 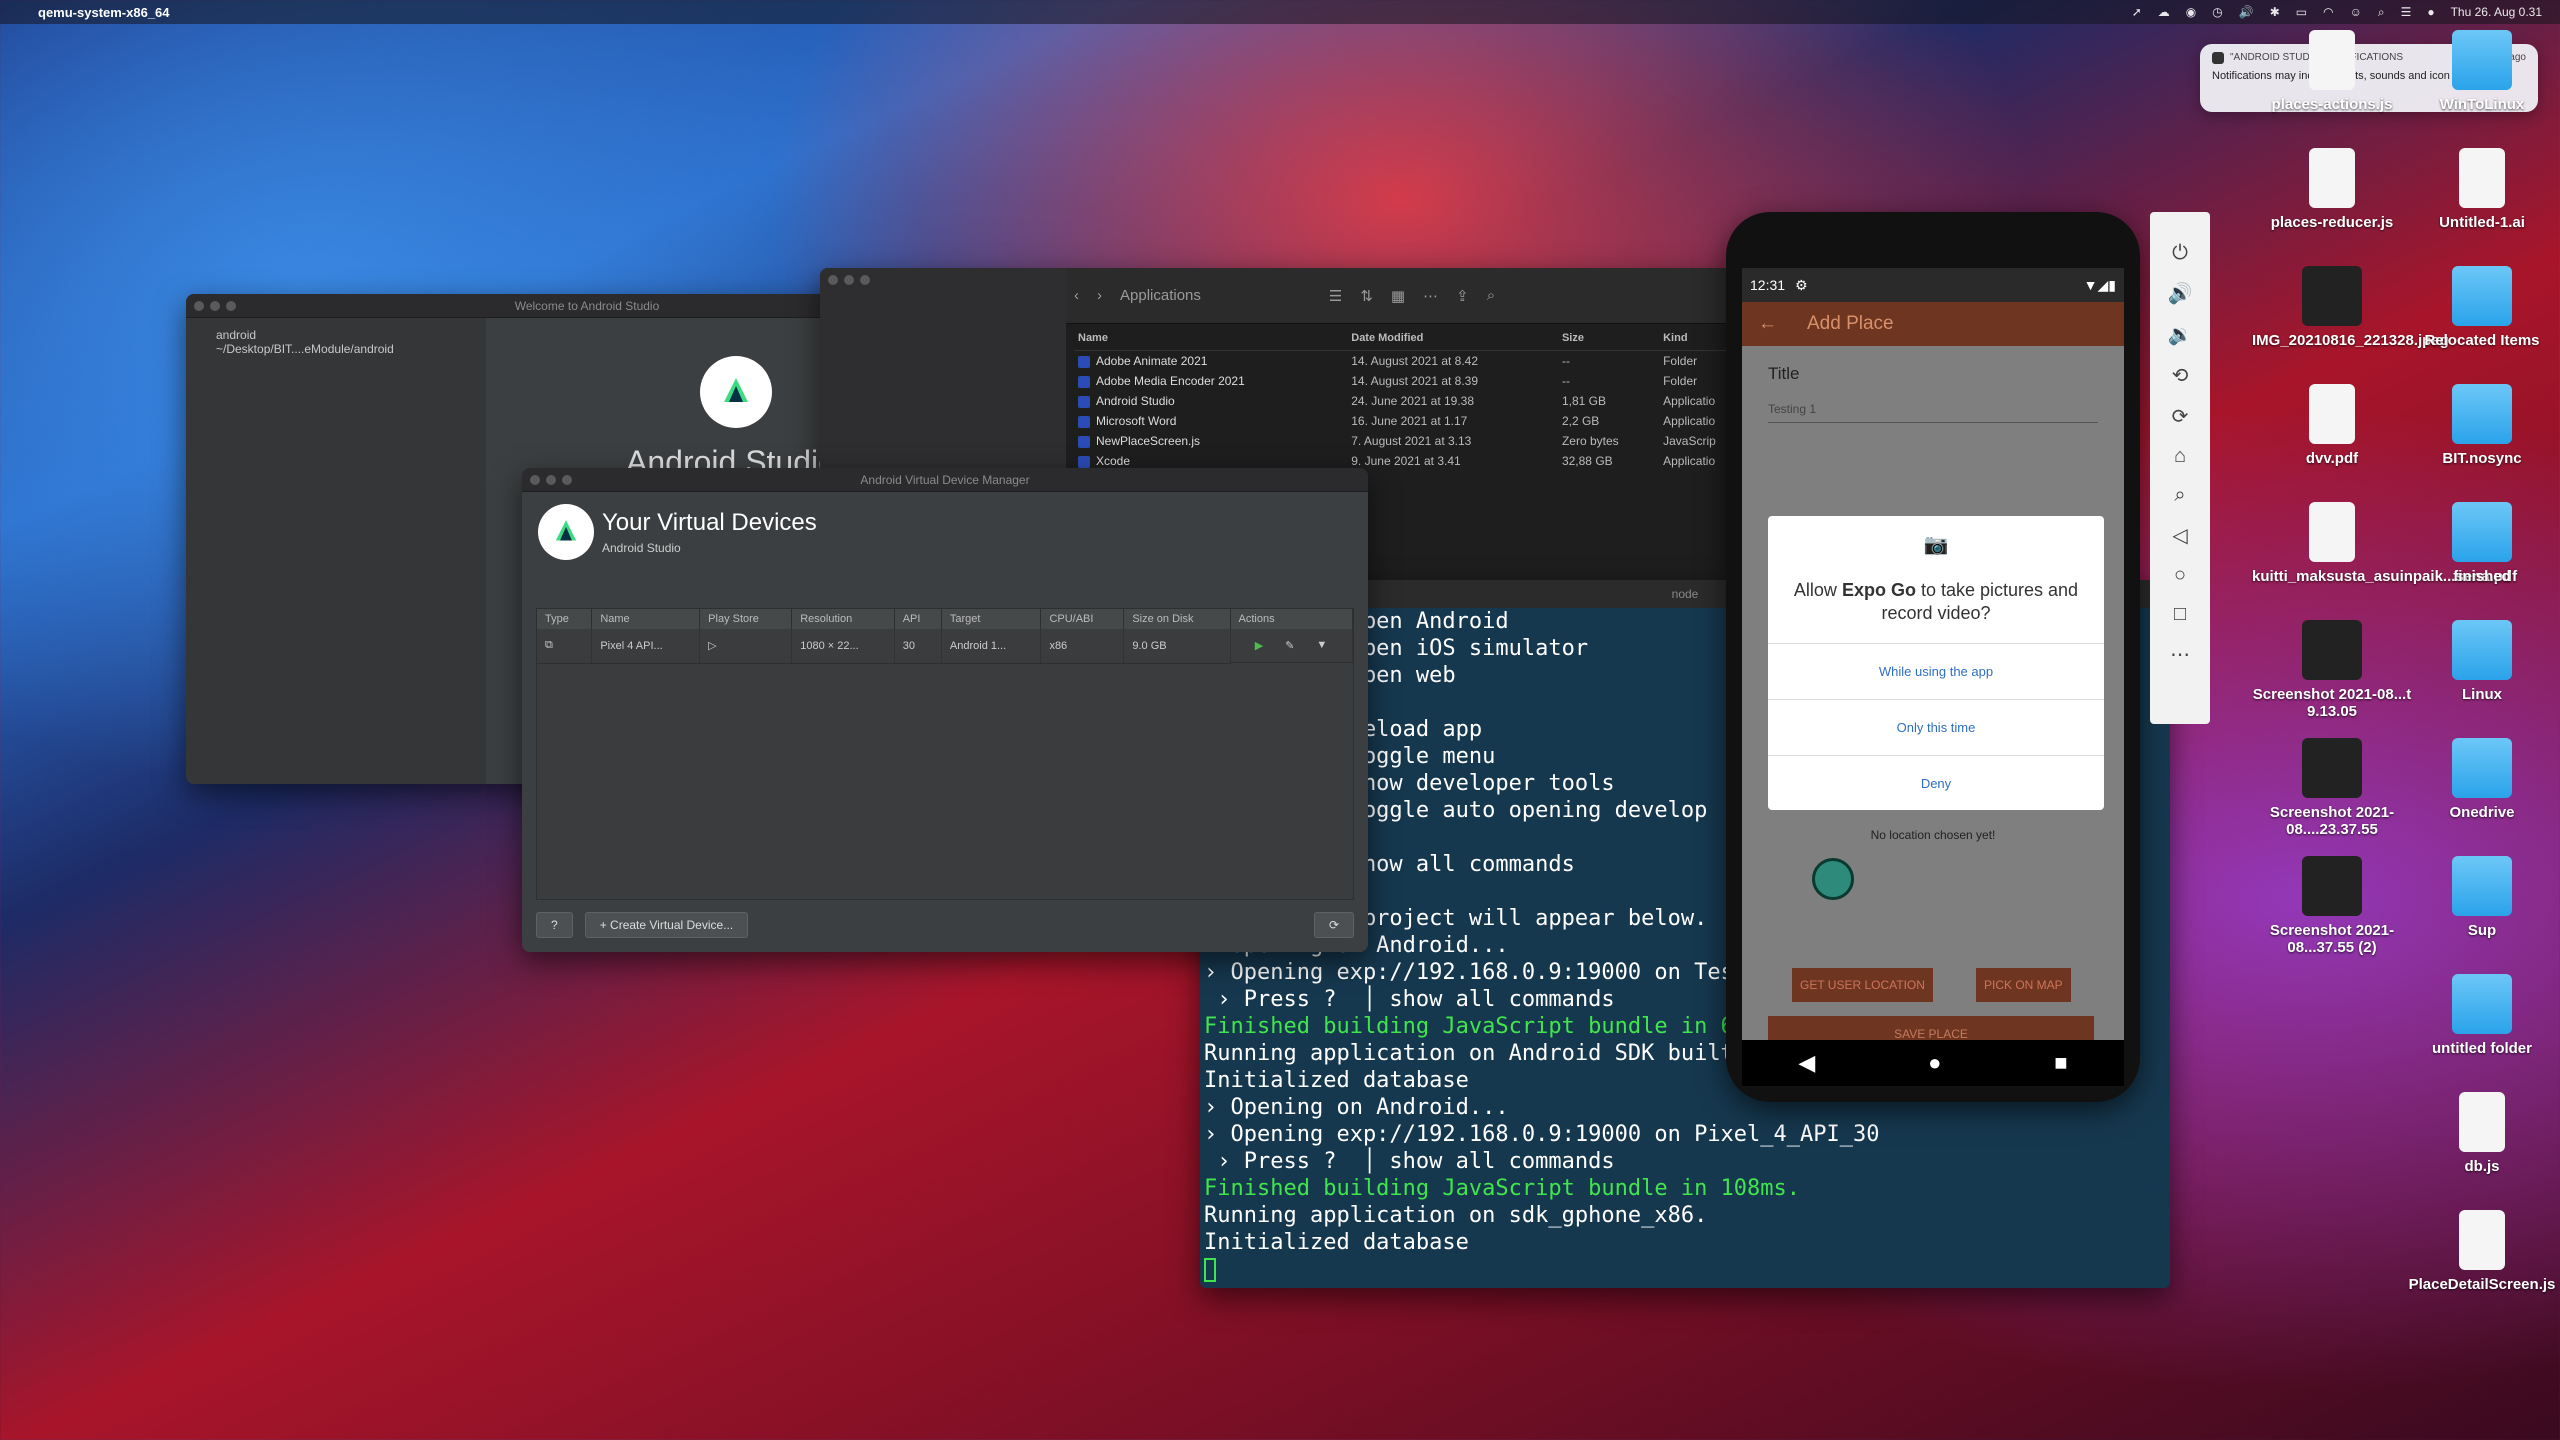 What do you see at coordinates (1099, 295) in the screenshot?
I see `forward-icon: ›` at bounding box center [1099, 295].